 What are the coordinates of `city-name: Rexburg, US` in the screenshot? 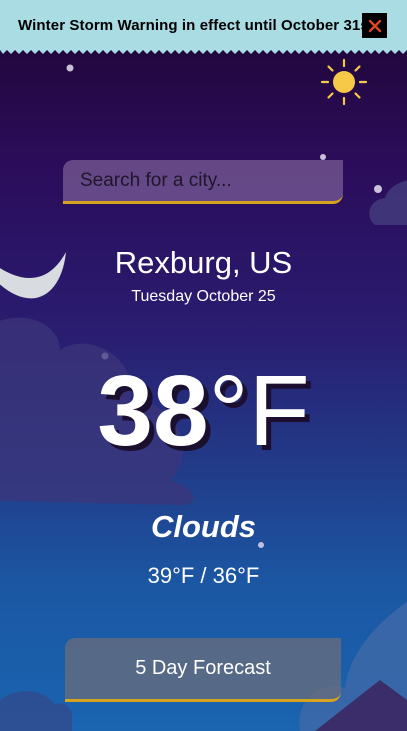 It's located at (203, 262).